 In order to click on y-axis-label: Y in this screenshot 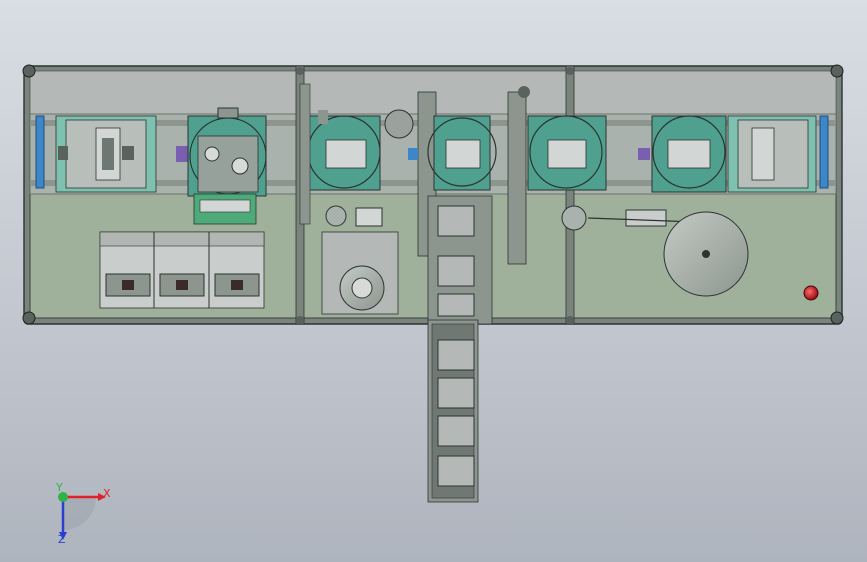, I will do `click(59, 487)`.